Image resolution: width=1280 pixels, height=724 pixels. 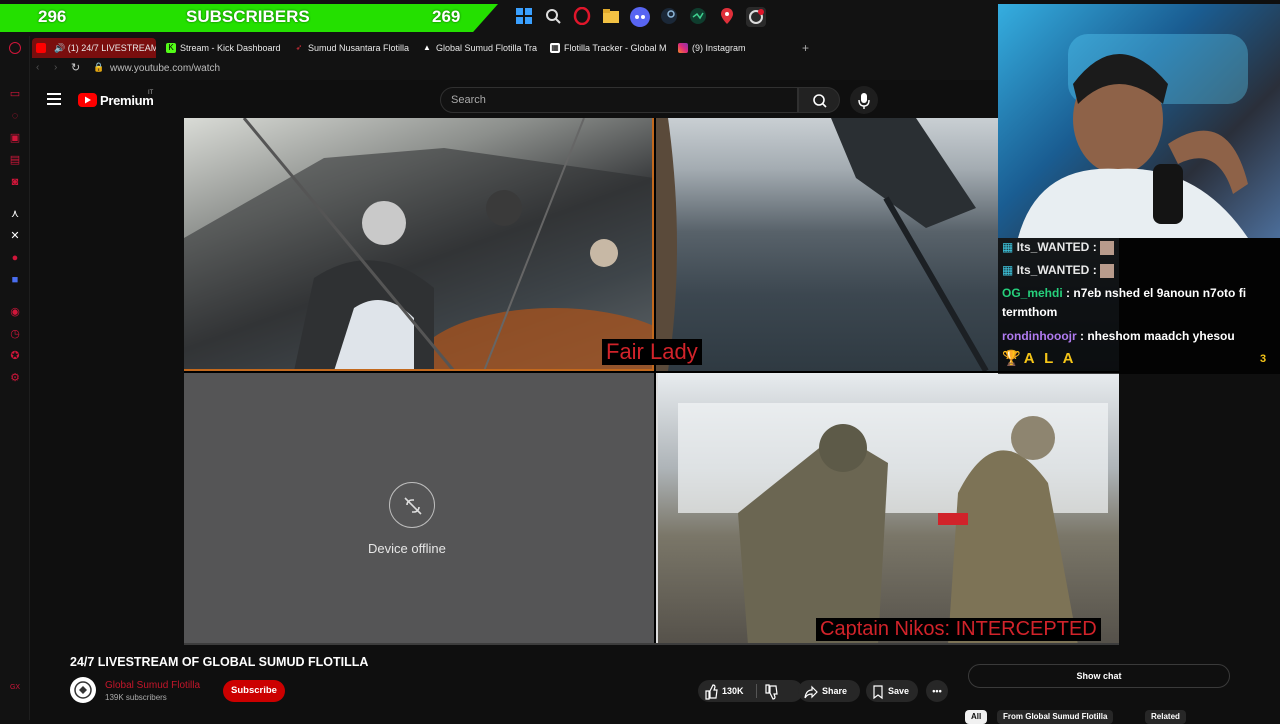 I want to click on reload-icon: ↻, so click(x=75, y=67).